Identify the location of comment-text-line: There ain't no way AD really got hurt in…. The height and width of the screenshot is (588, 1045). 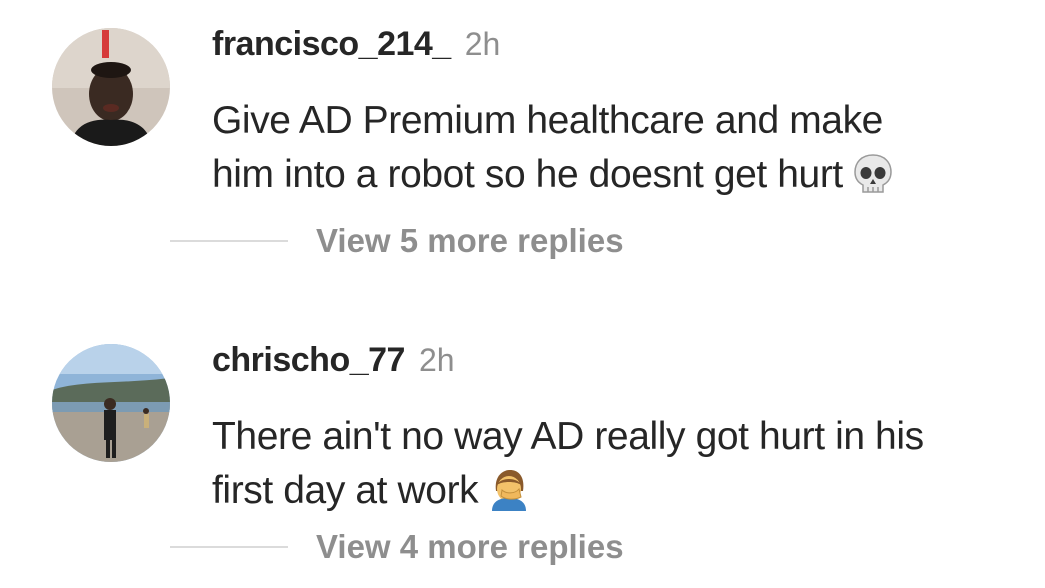
(568, 436).